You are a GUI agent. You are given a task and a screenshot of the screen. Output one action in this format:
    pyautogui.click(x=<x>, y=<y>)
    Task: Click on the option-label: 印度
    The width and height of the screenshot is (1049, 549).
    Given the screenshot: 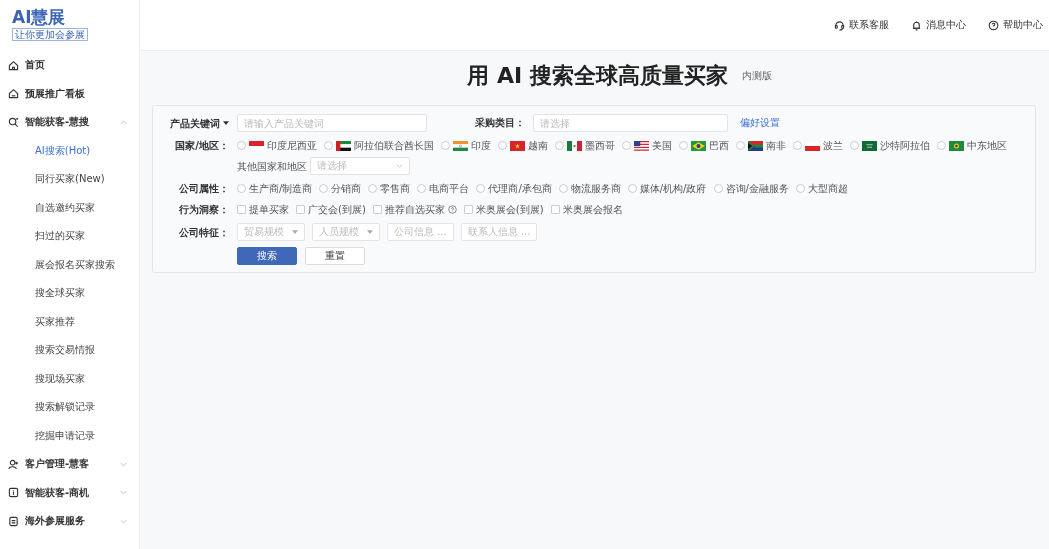 What is the action you would take?
    pyautogui.click(x=481, y=146)
    